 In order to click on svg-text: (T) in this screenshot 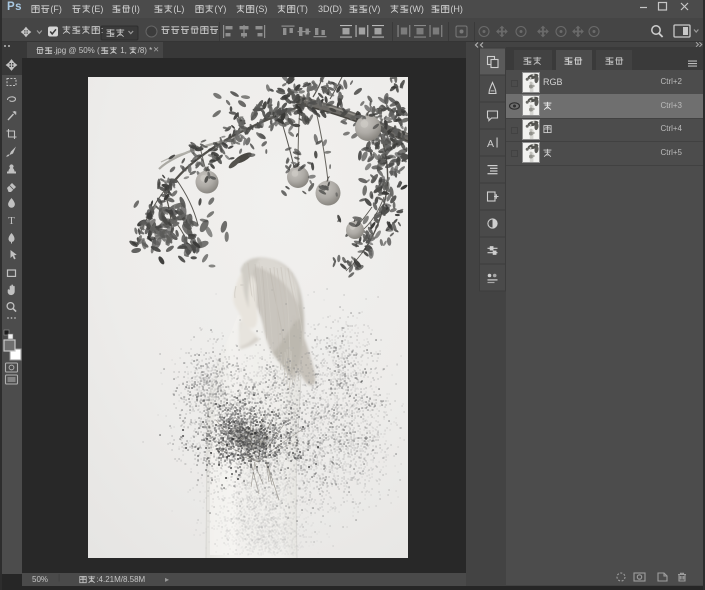, I will do `click(302, 9)`.